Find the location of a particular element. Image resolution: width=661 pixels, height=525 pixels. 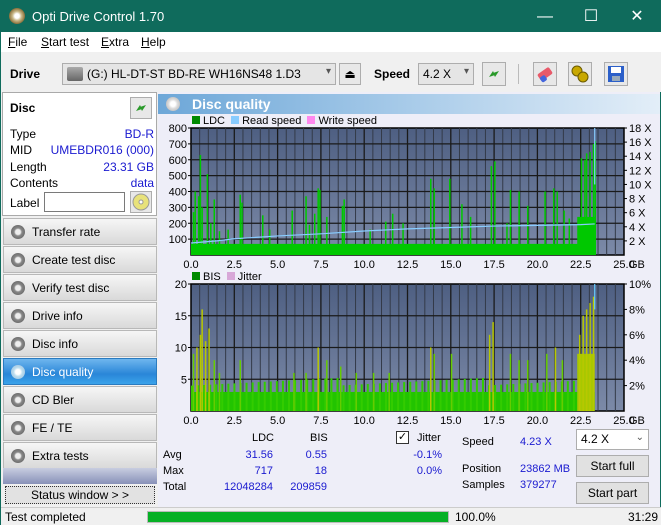

disc-label-button is located at coordinates (141, 202).